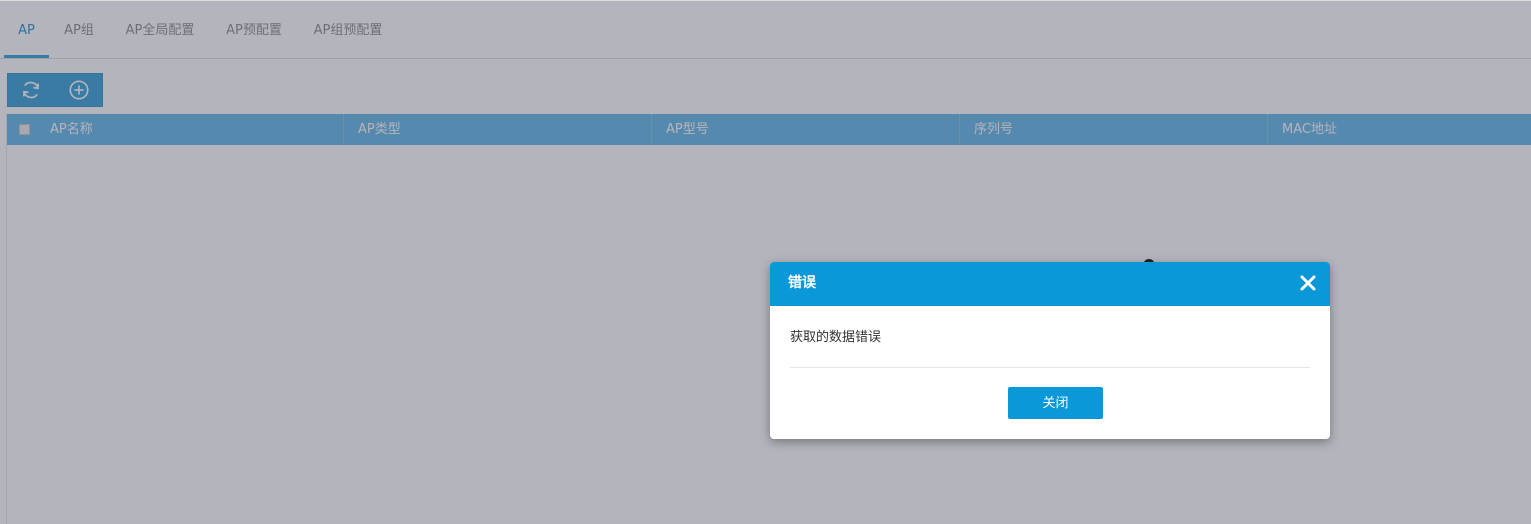 Image resolution: width=1531 pixels, height=524 pixels. Describe the element at coordinates (1055, 403) in the screenshot. I see `close-button: 关闭` at that location.